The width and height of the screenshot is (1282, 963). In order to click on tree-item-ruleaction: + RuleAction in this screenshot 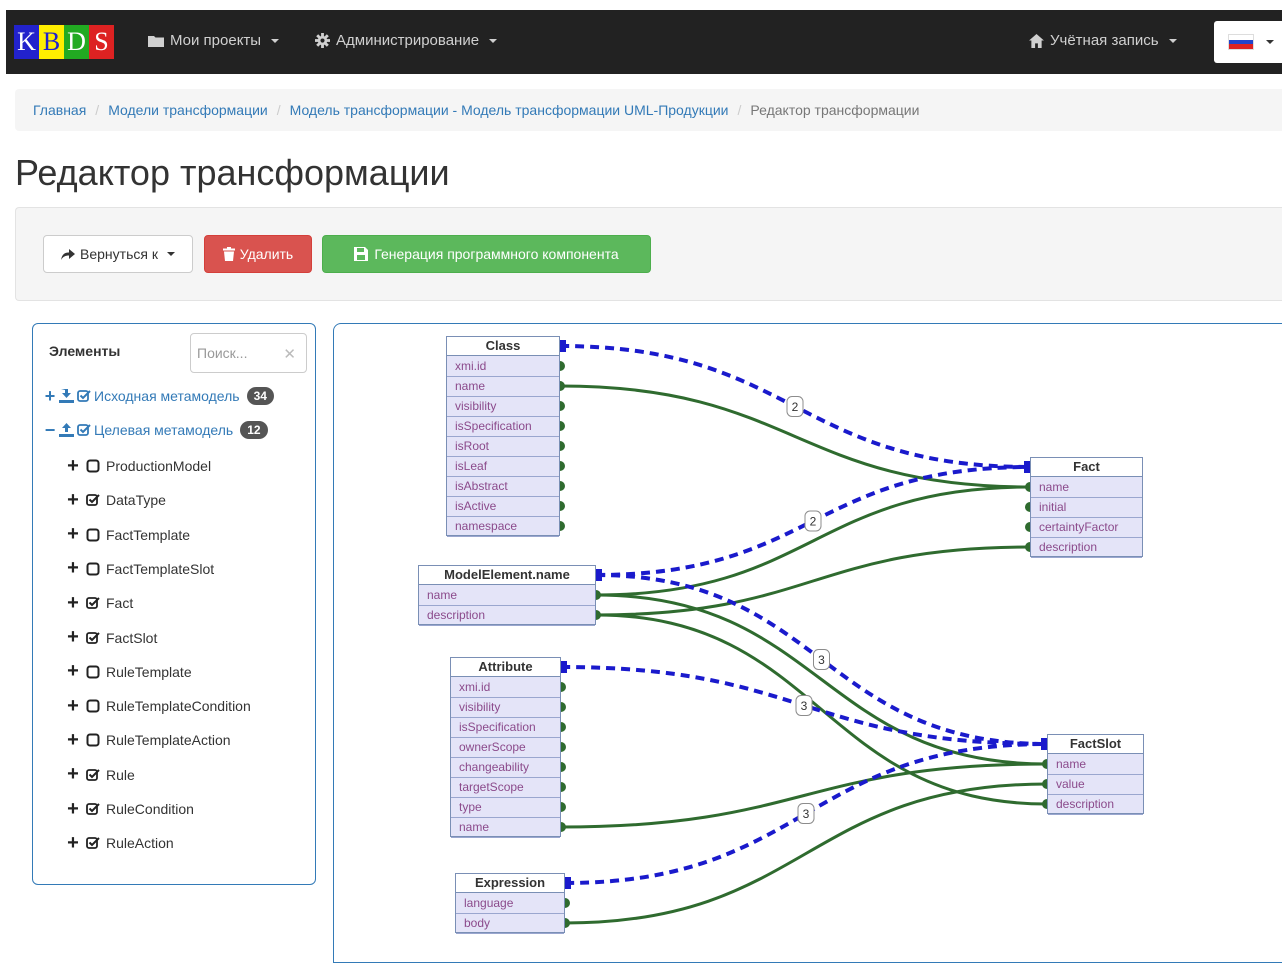, I will do `click(120, 843)`.